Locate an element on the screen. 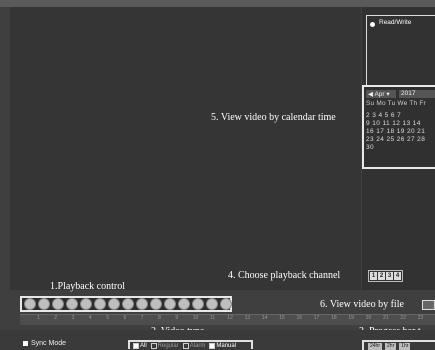  step-back-icon is located at coordinates (142, 304).